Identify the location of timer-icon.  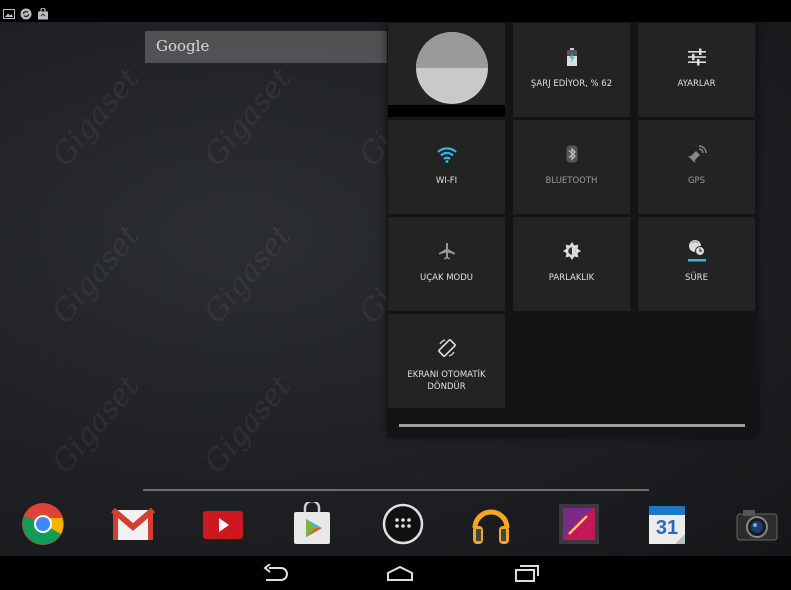
(696, 251).